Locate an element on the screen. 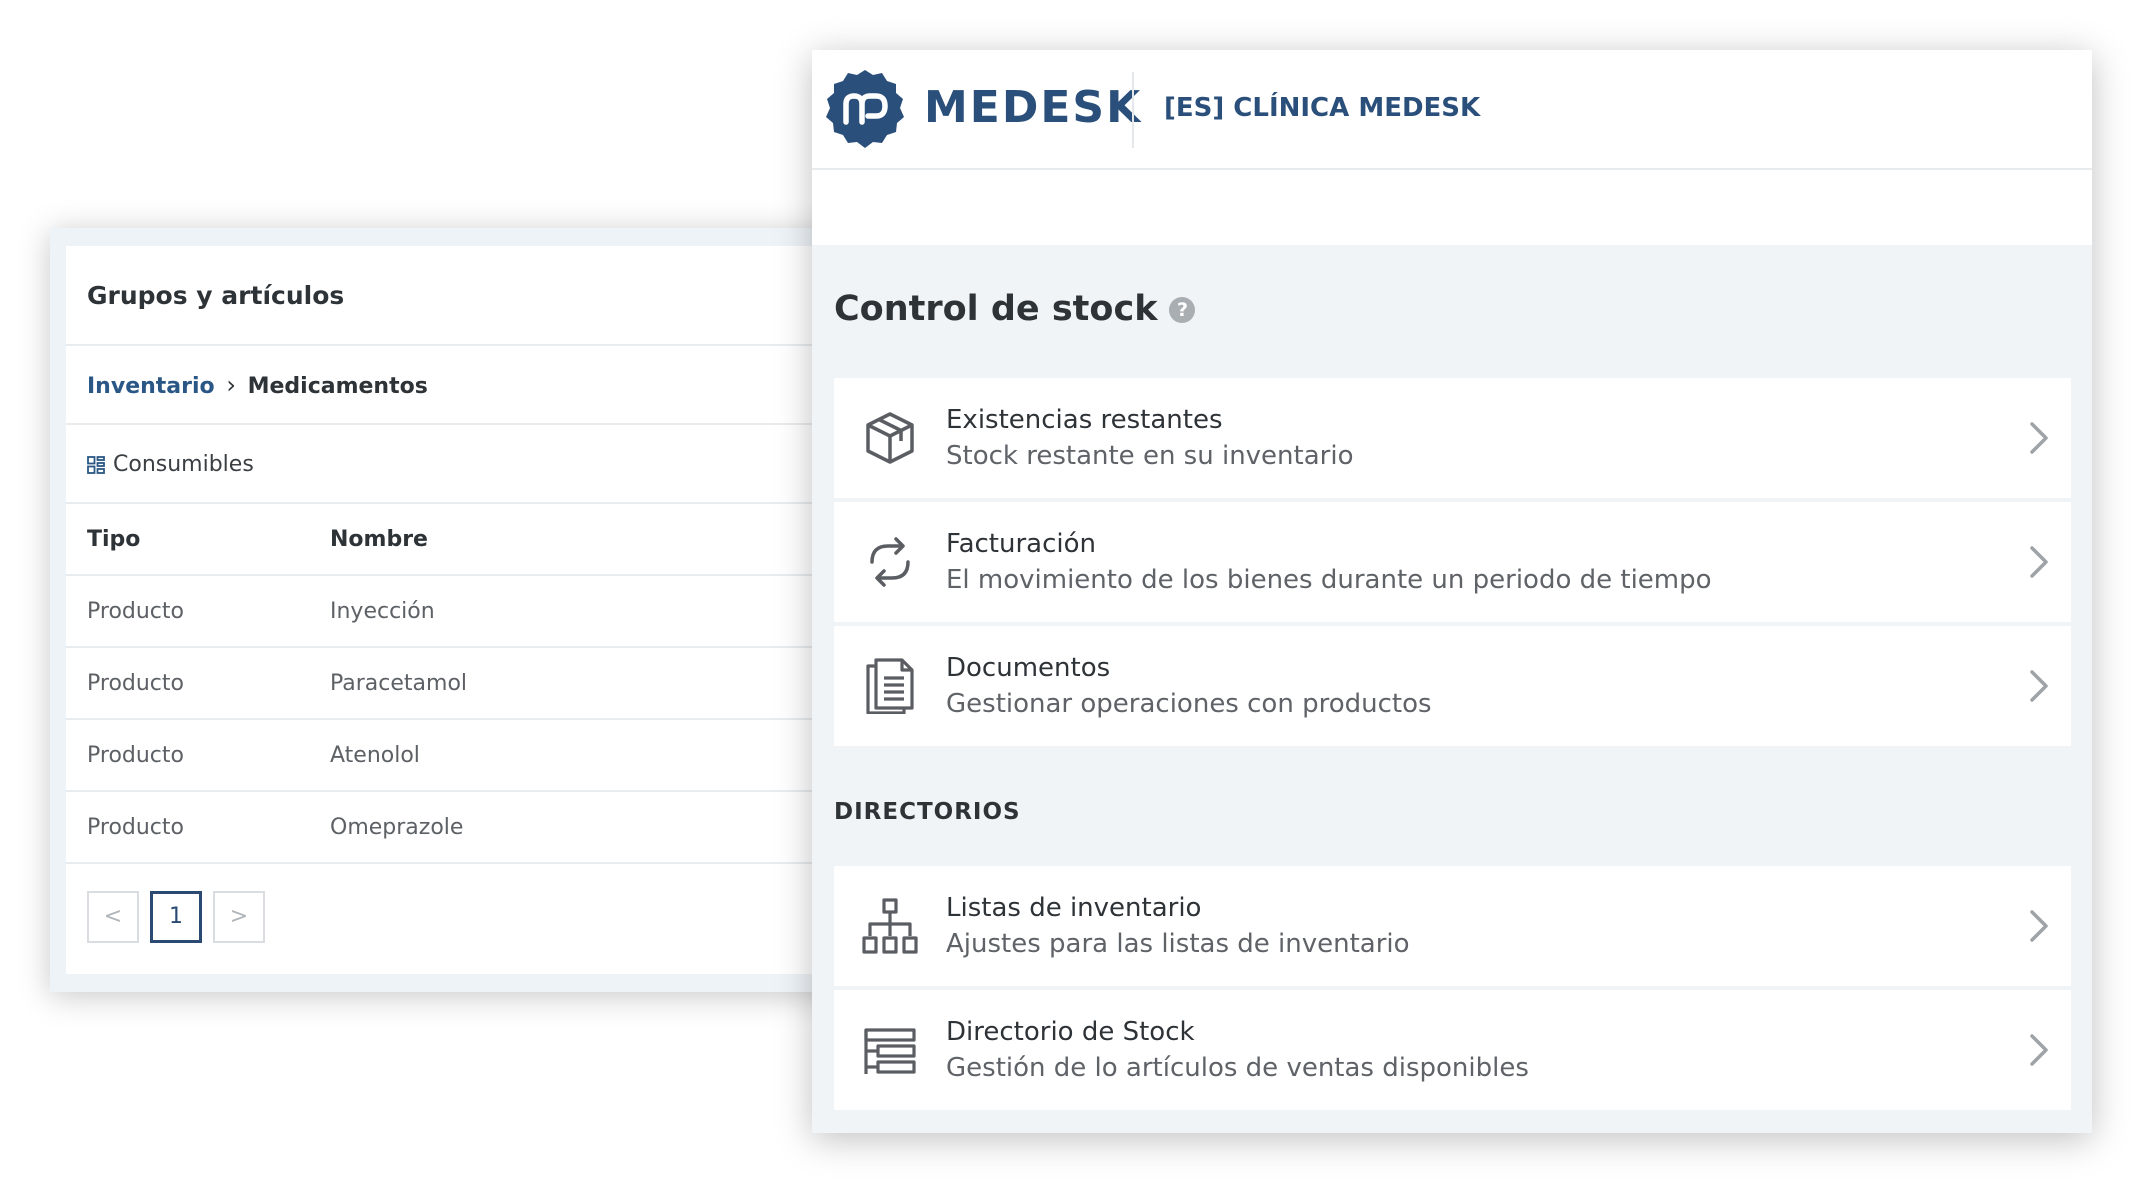 Image resolution: width=2143 pixels, height=1184 pixels. document-icon is located at coordinates (890, 686).